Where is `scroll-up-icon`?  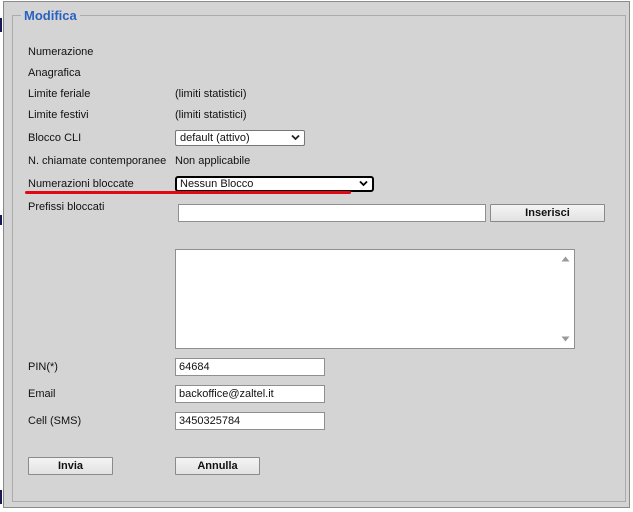
scroll-up-icon is located at coordinates (565, 259).